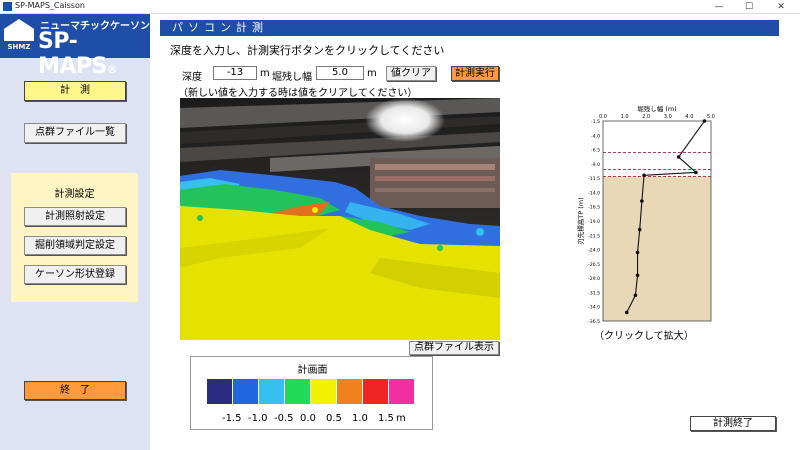  What do you see at coordinates (265, 73) in the screenshot?
I see `depth-unit: m` at bounding box center [265, 73].